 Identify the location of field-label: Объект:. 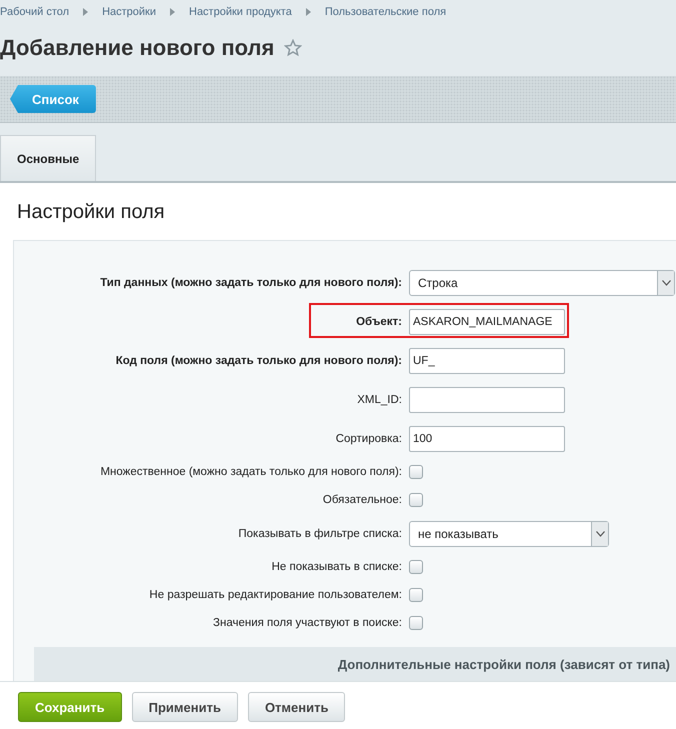
(379, 322).